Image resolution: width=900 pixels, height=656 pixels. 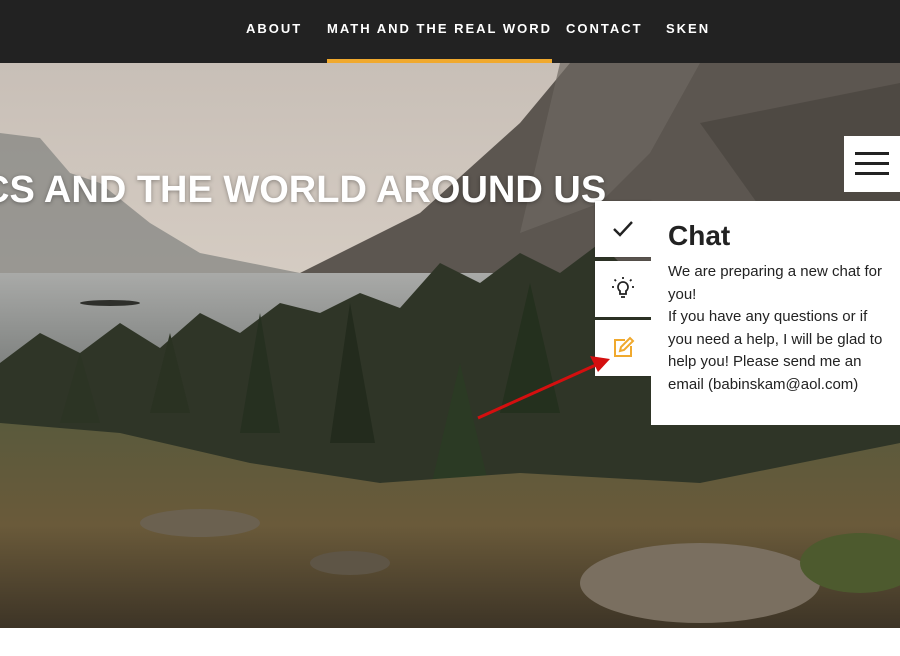 I want to click on check-button, so click(x=623, y=229).